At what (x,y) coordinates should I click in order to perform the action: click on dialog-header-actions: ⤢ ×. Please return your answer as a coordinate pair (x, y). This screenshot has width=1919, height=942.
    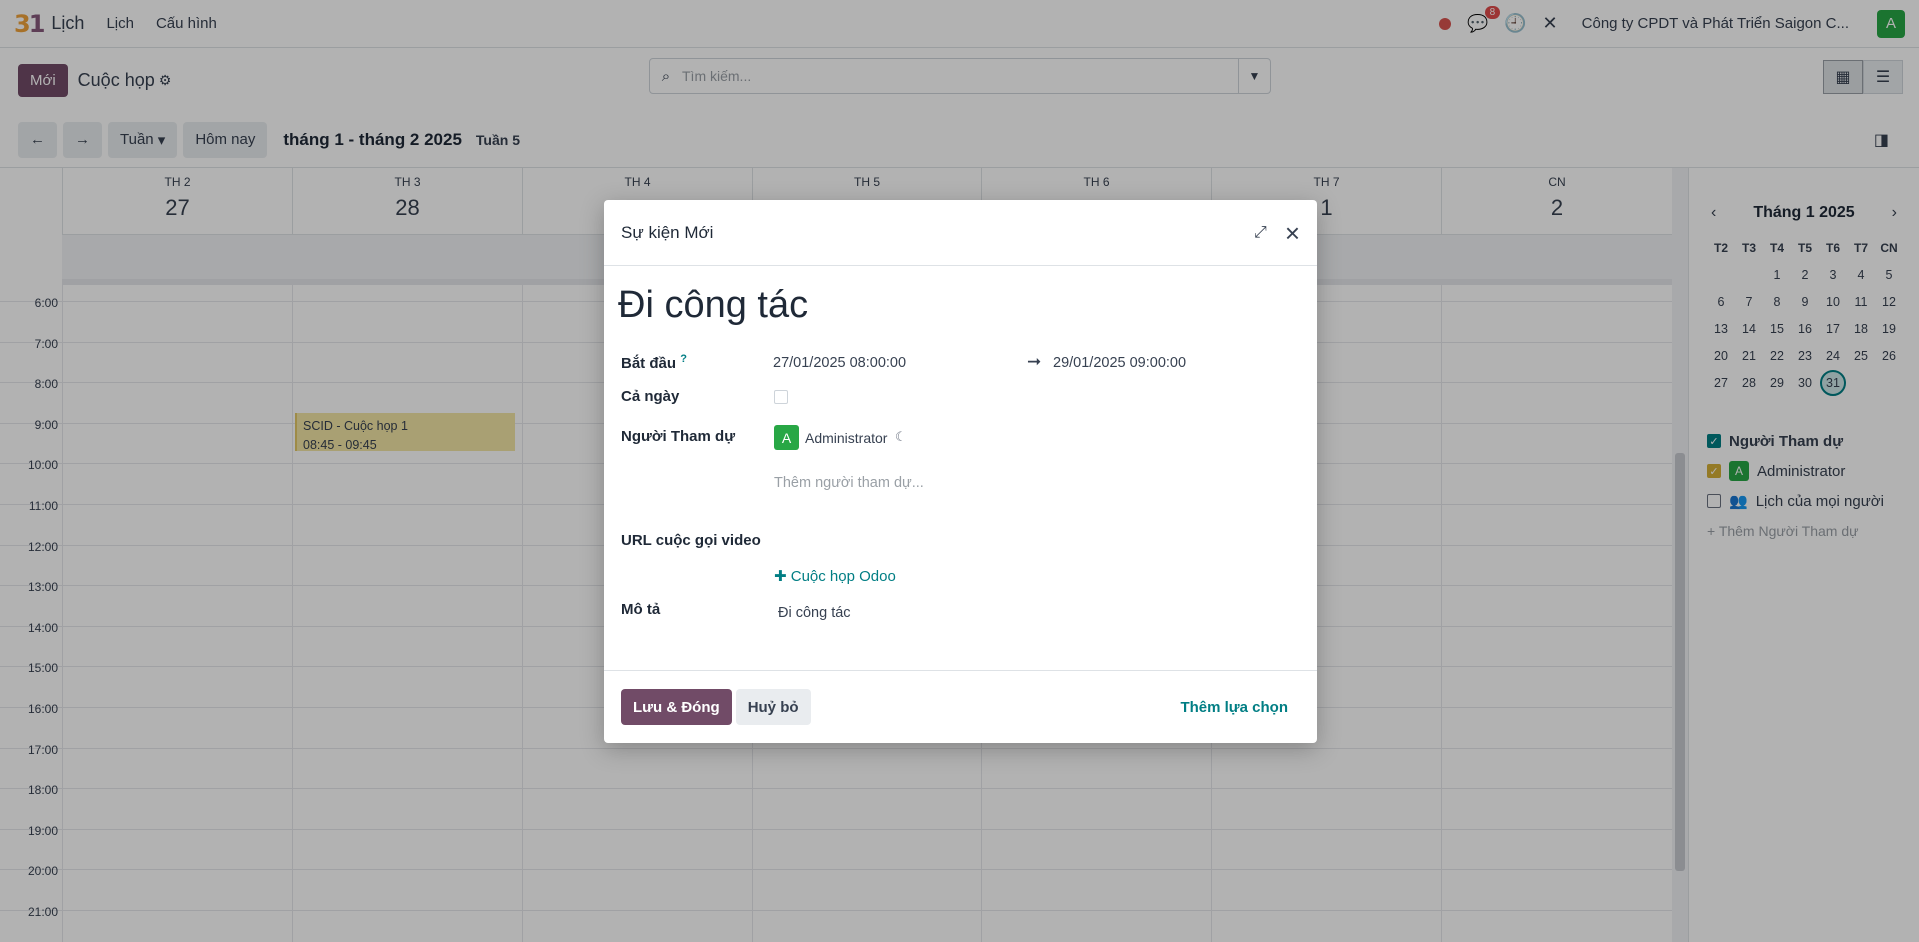
    Looking at the image, I should click on (1277, 233).